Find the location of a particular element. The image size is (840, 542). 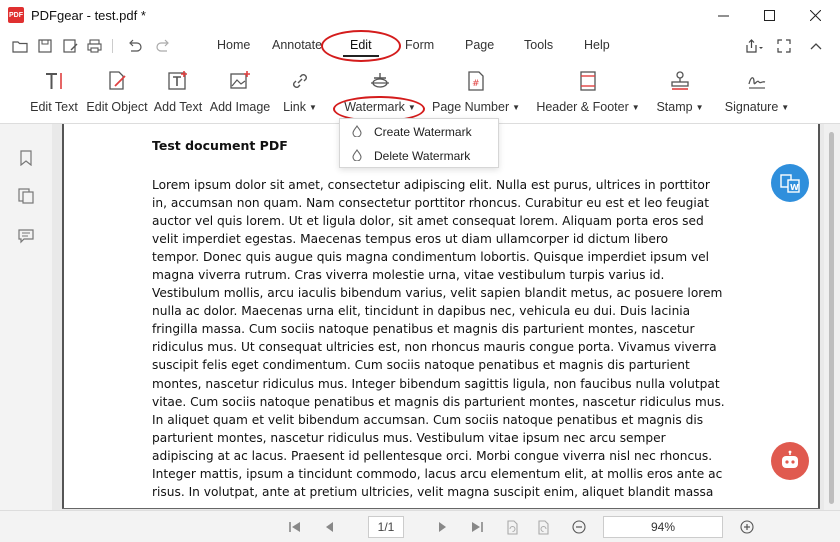

scrollbar-thumb is located at coordinates (831, 318).